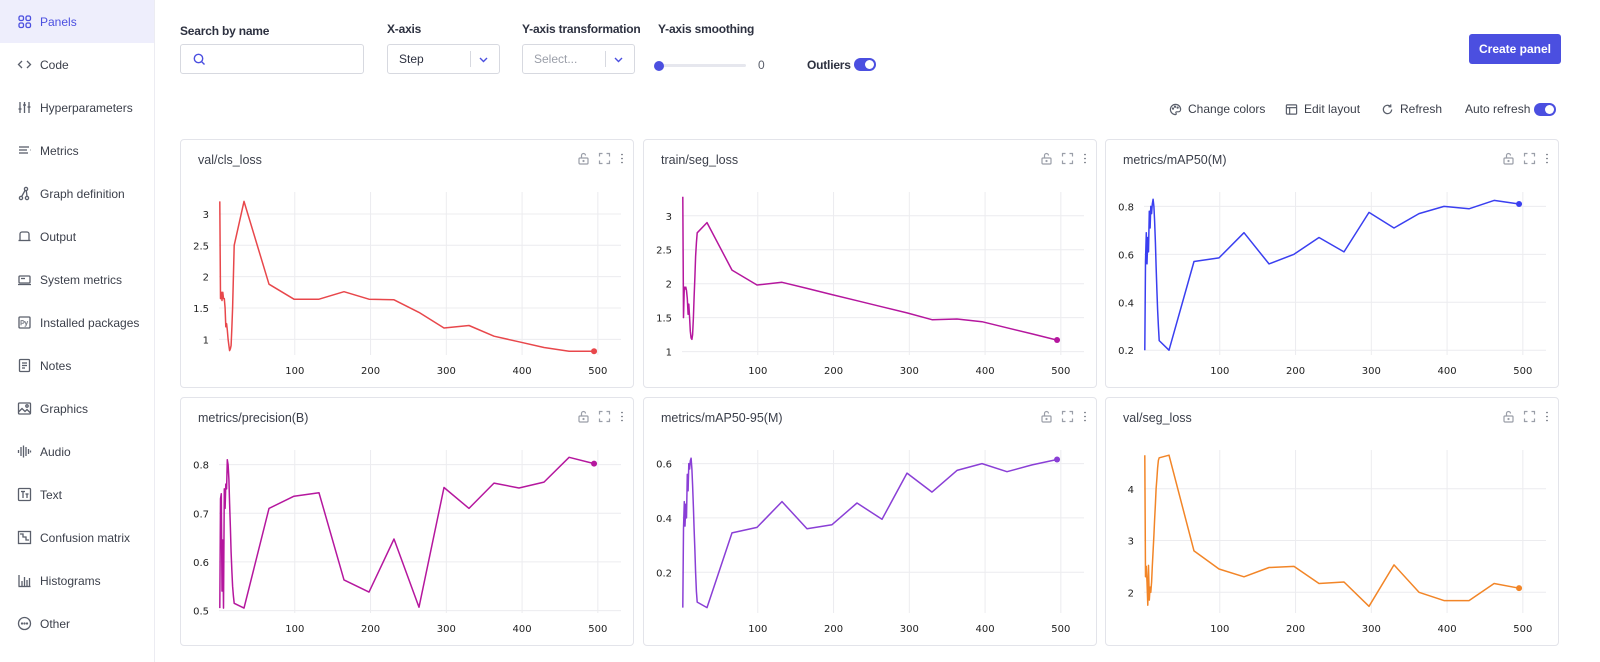 Image resolution: width=1600 pixels, height=662 pixels. What do you see at coordinates (865, 64) in the screenshot?
I see `outliers-toggle` at bounding box center [865, 64].